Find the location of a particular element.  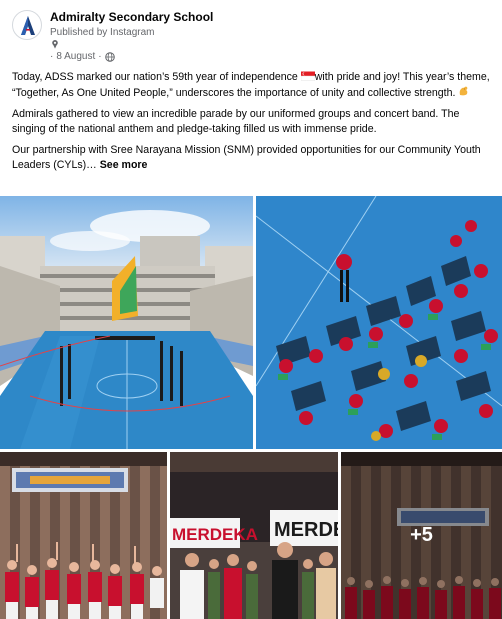

post-meta: · 8 August · is located at coordinates (82, 56).